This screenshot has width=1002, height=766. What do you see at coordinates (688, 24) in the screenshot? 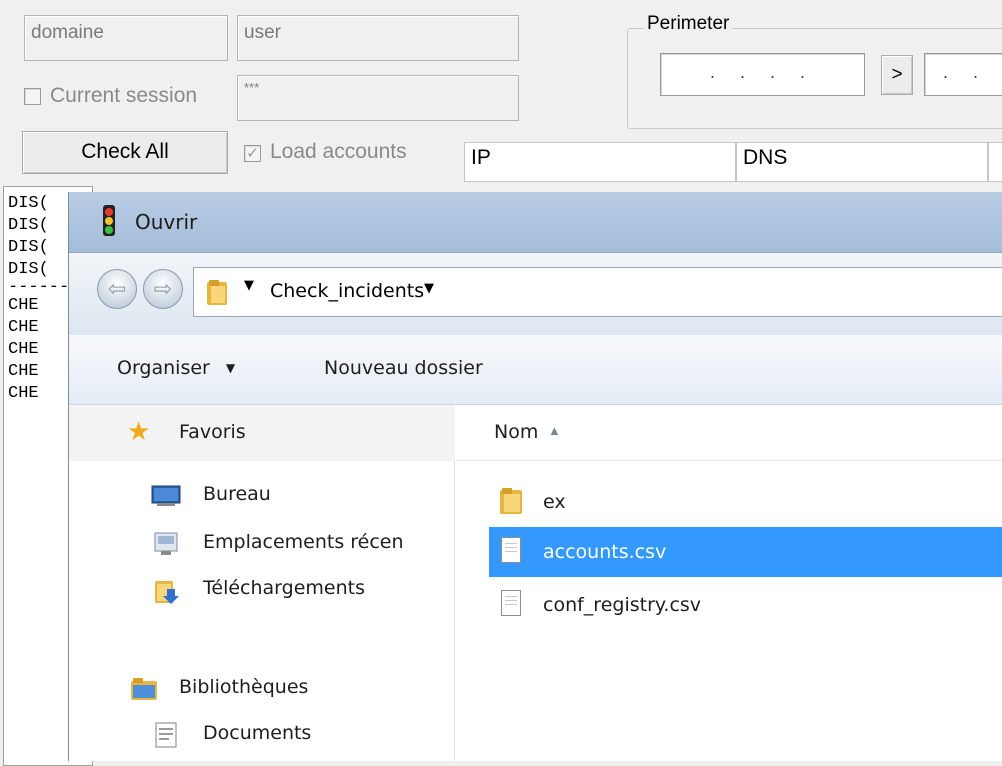
I see `perimeter-title: Perimeter` at bounding box center [688, 24].